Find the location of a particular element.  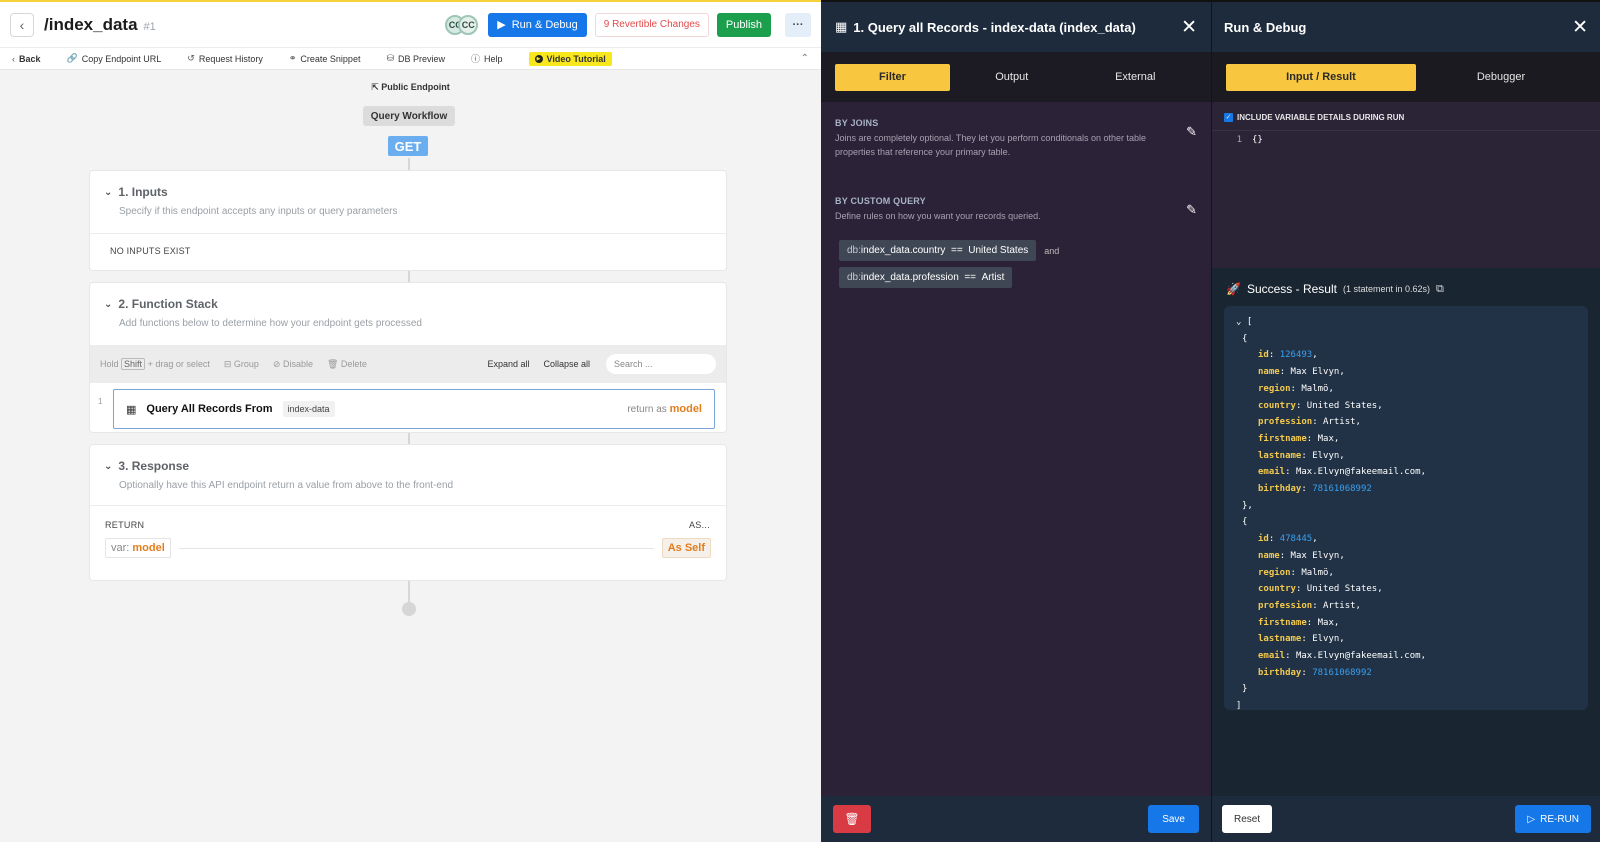

copy-endpoint-url-link: 🔗 Copy Endpoint URL is located at coordinates (114, 58).